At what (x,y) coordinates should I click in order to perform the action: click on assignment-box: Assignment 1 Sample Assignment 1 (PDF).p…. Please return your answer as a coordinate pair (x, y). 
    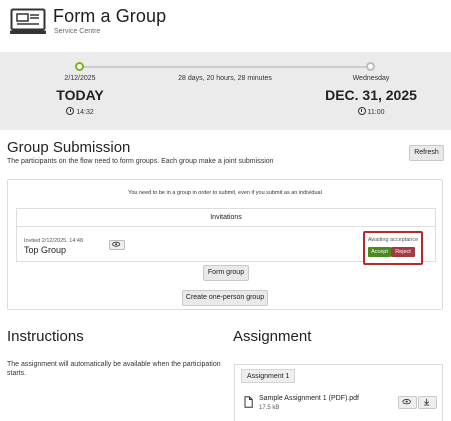
    Looking at the image, I should click on (338, 392).